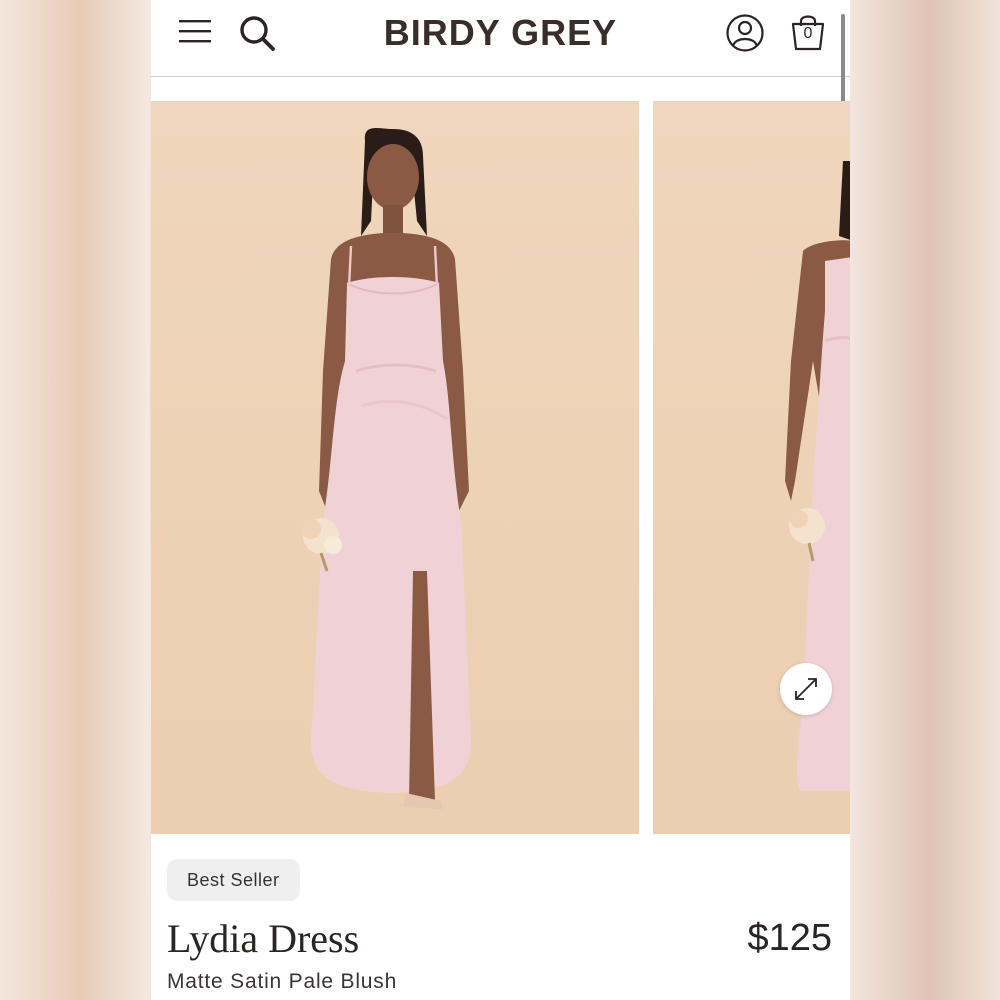 The height and width of the screenshot is (1000, 1000). What do you see at coordinates (808, 33) in the screenshot?
I see `cart-count: 0` at bounding box center [808, 33].